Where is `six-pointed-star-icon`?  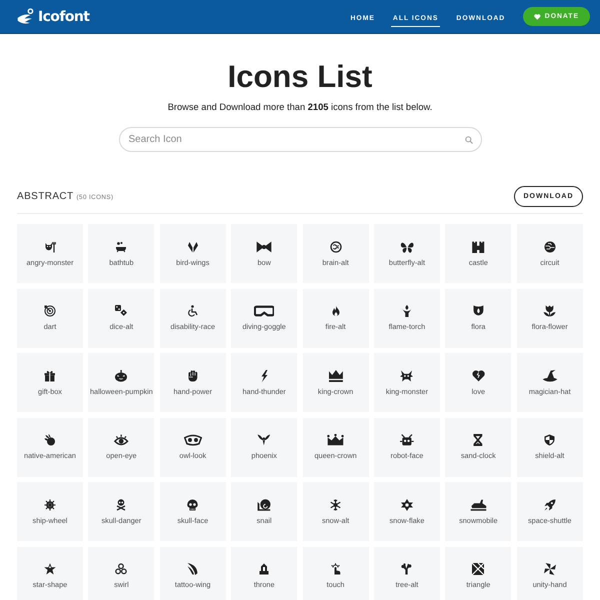
six-pointed-star-icon is located at coordinates (406, 504).